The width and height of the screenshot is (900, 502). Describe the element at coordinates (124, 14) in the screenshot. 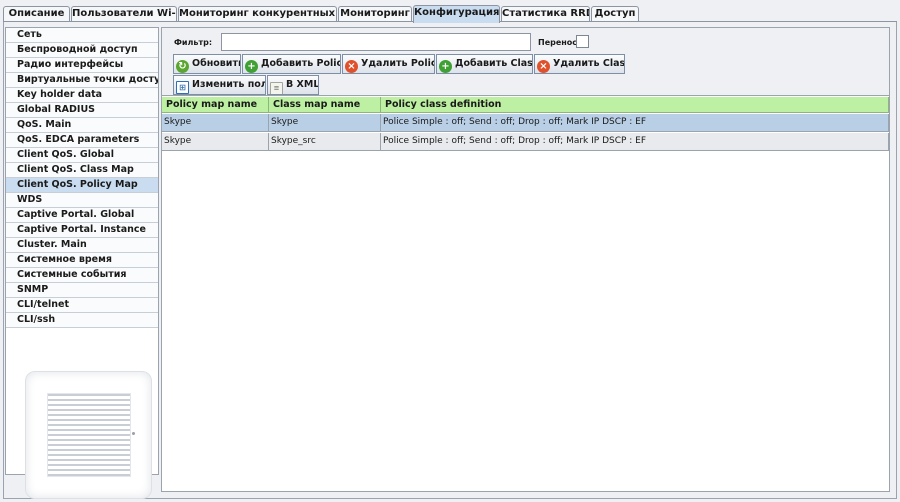

I see `tab-wifi-users: Пользователи Wi-Fi` at that location.